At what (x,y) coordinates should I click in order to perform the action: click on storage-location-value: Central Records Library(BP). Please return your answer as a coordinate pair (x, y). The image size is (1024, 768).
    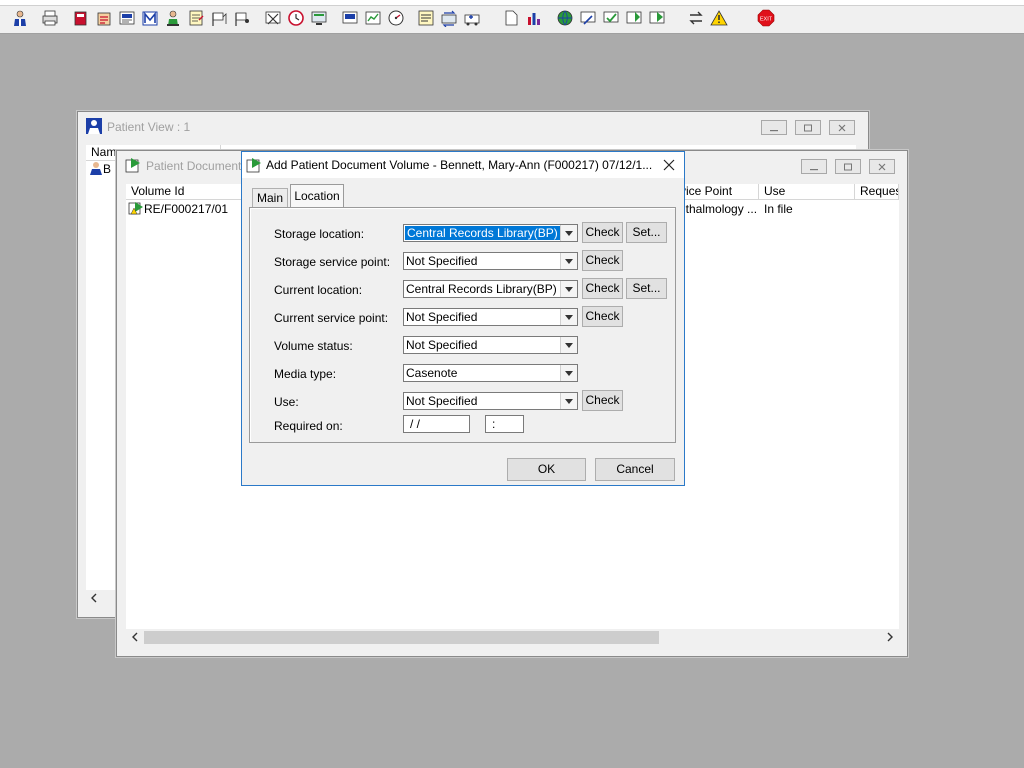
    Looking at the image, I should click on (482, 233).